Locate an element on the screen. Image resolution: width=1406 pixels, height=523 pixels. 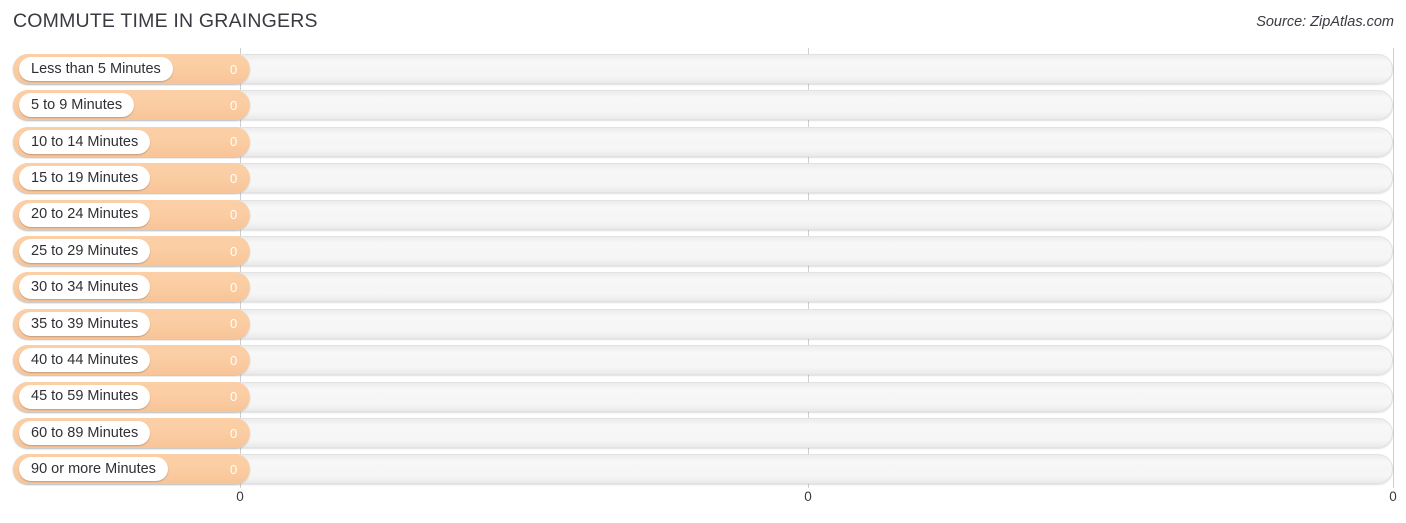
bar-category-label-text: 30 to 34 Minutes is located at coordinates (85, 287).